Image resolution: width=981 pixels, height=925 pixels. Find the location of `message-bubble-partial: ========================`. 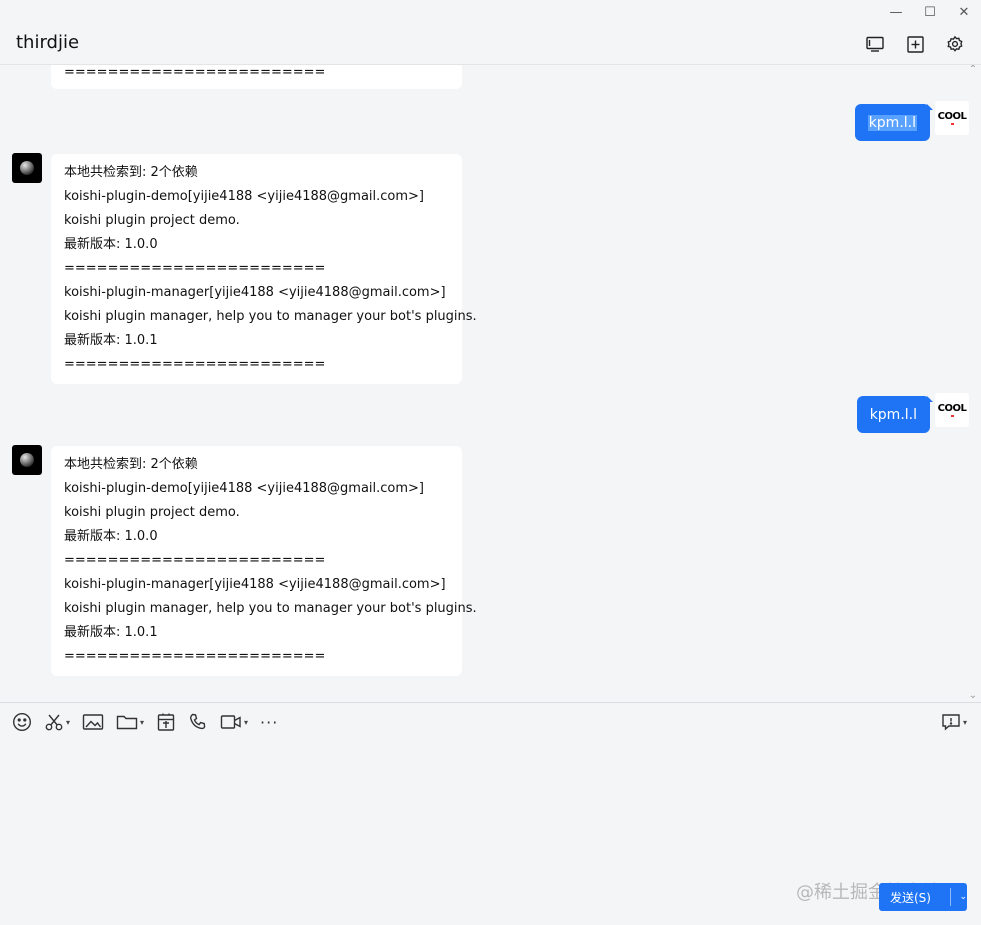

message-bubble-partial: ======================== is located at coordinates (256, 77).